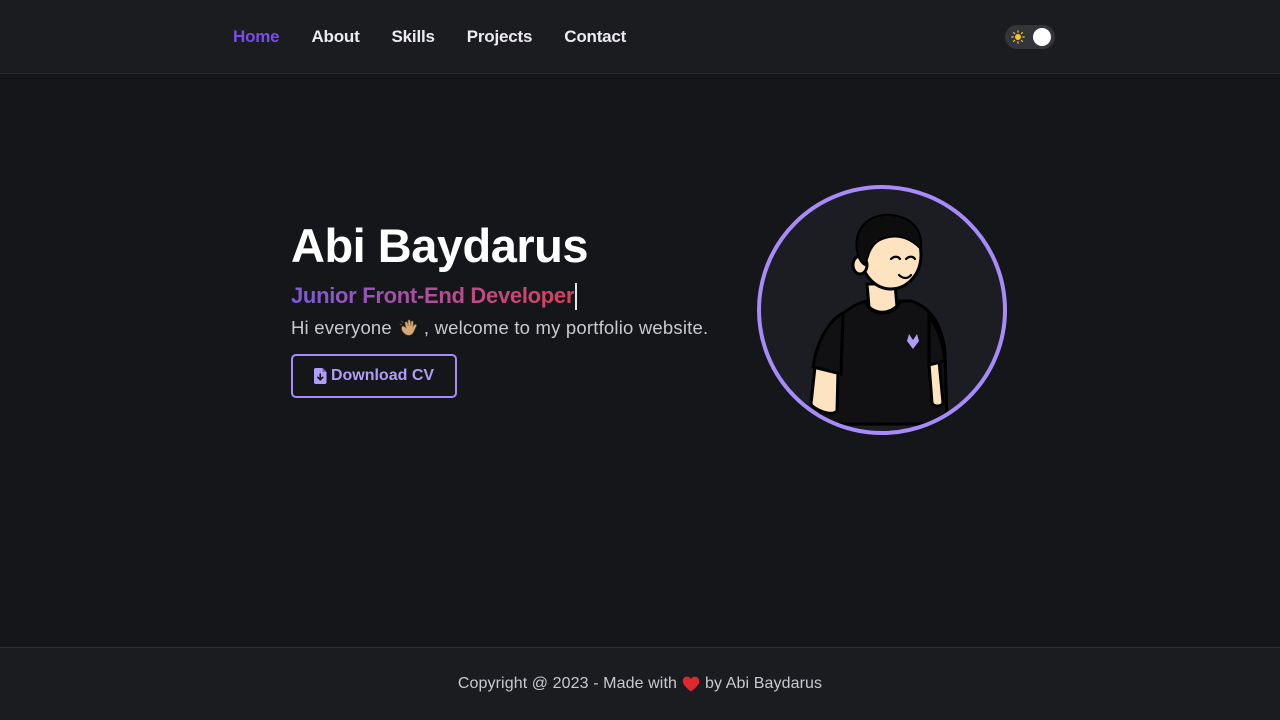 This screenshot has height=720, width=1280. Describe the element at coordinates (691, 684) in the screenshot. I see `heart-icon` at that location.